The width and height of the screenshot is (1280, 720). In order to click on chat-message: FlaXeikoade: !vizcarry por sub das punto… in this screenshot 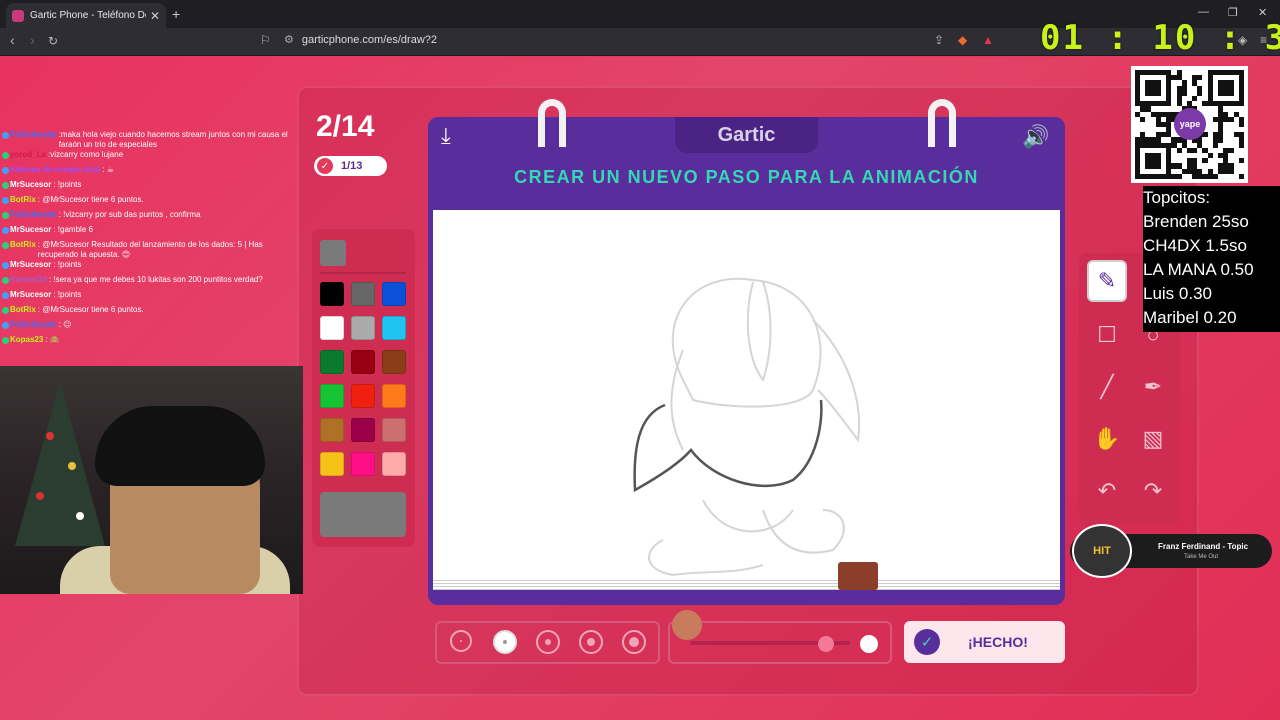, I will do `click(150, 217)`.